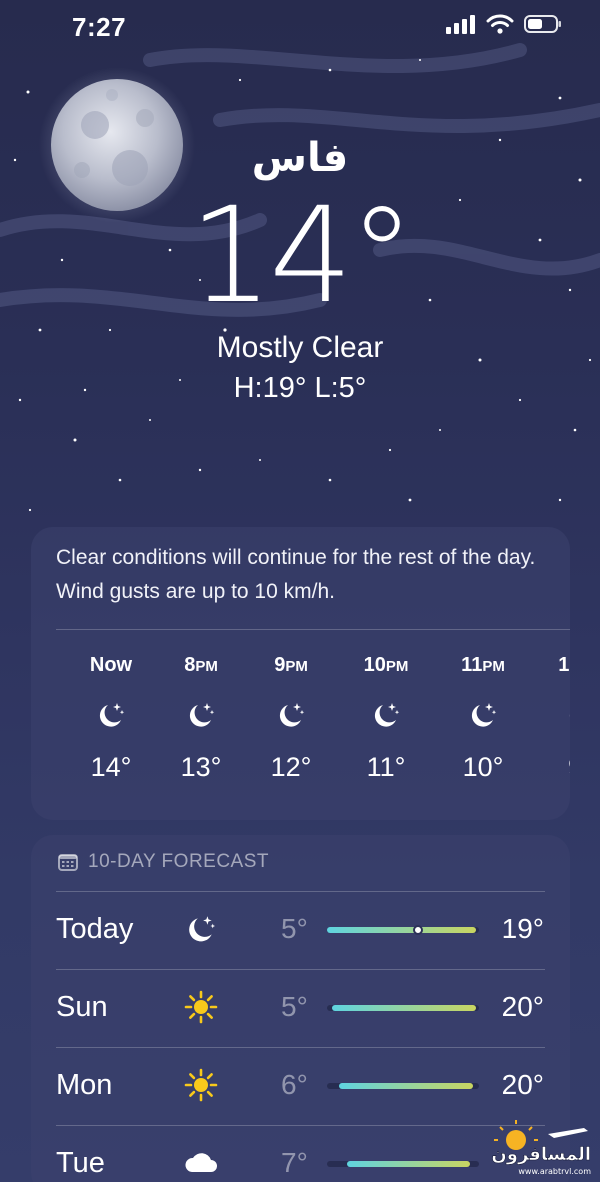  What do you see at coordinates (500, 24) in the screenshot?
I see `wifi-icon` at bounding box center [500, 24].